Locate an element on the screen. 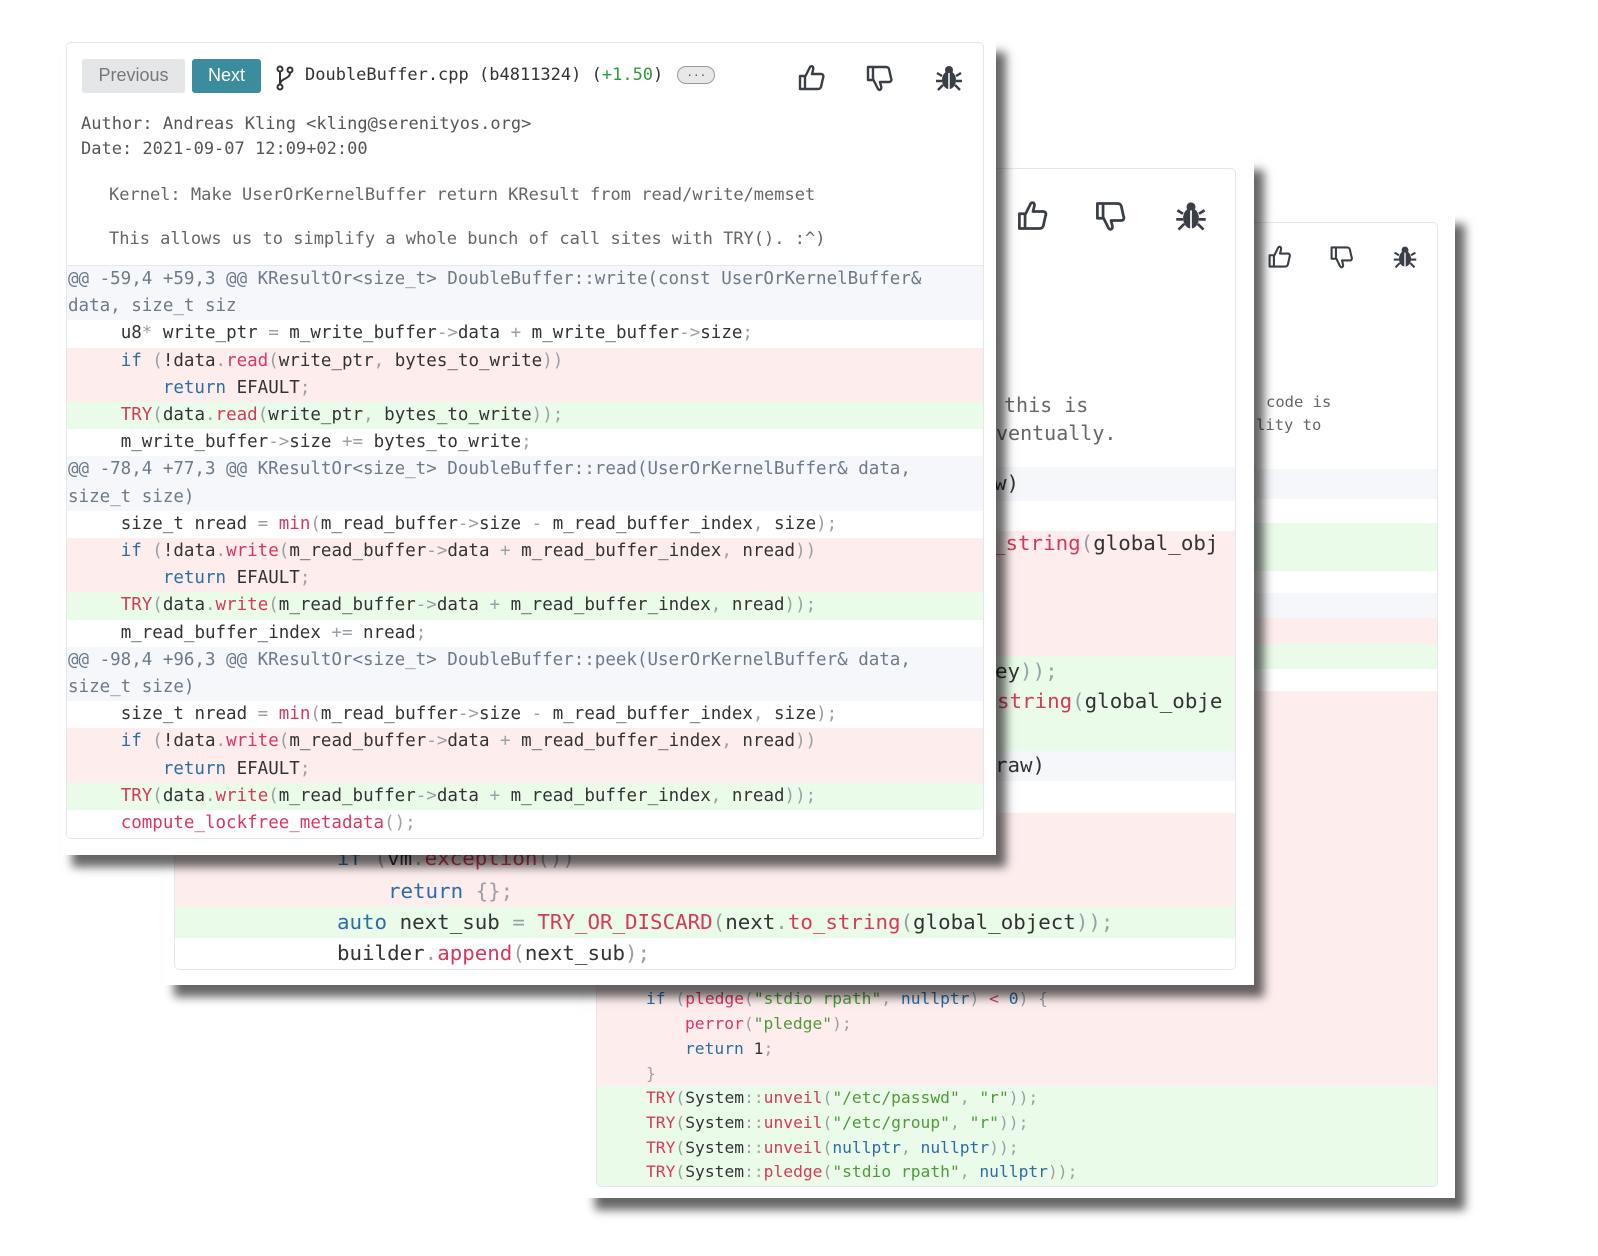 This screenshot has height=1256, width=1598. code-token: (); is located at coordinates (400, 823).